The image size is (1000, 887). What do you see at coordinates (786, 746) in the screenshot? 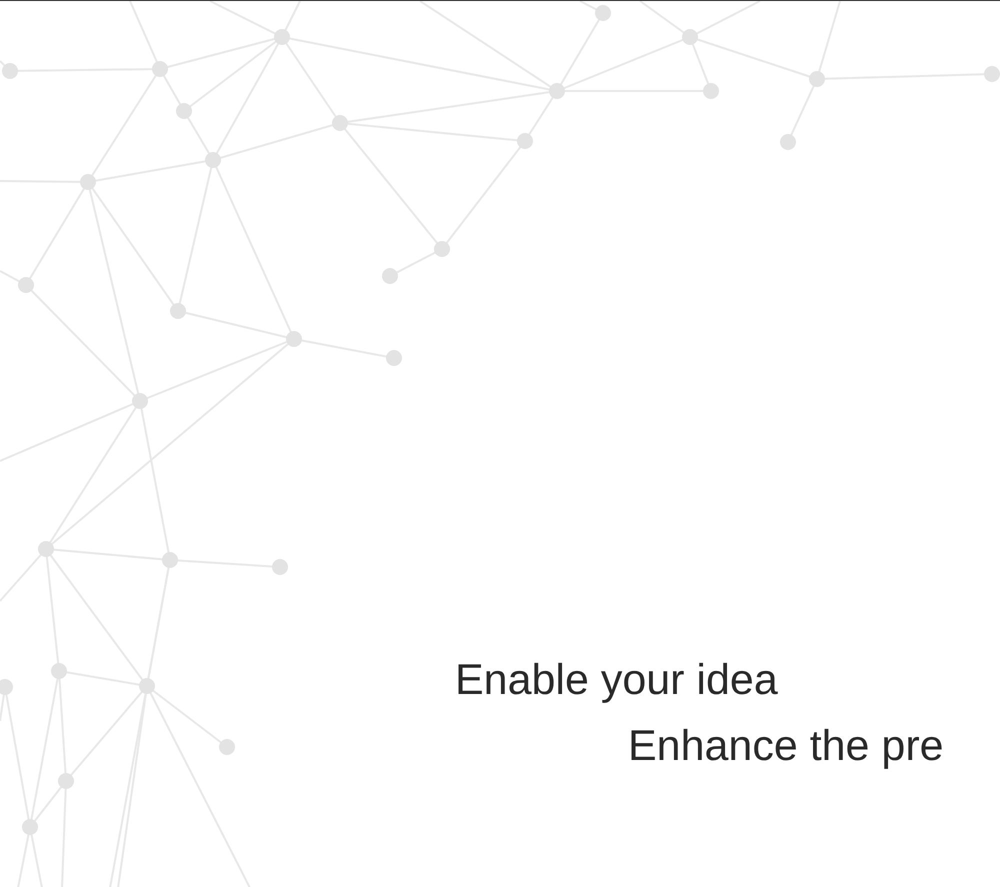
I see `subheadline: Enhance the pre` at bounding box center [786, 746].